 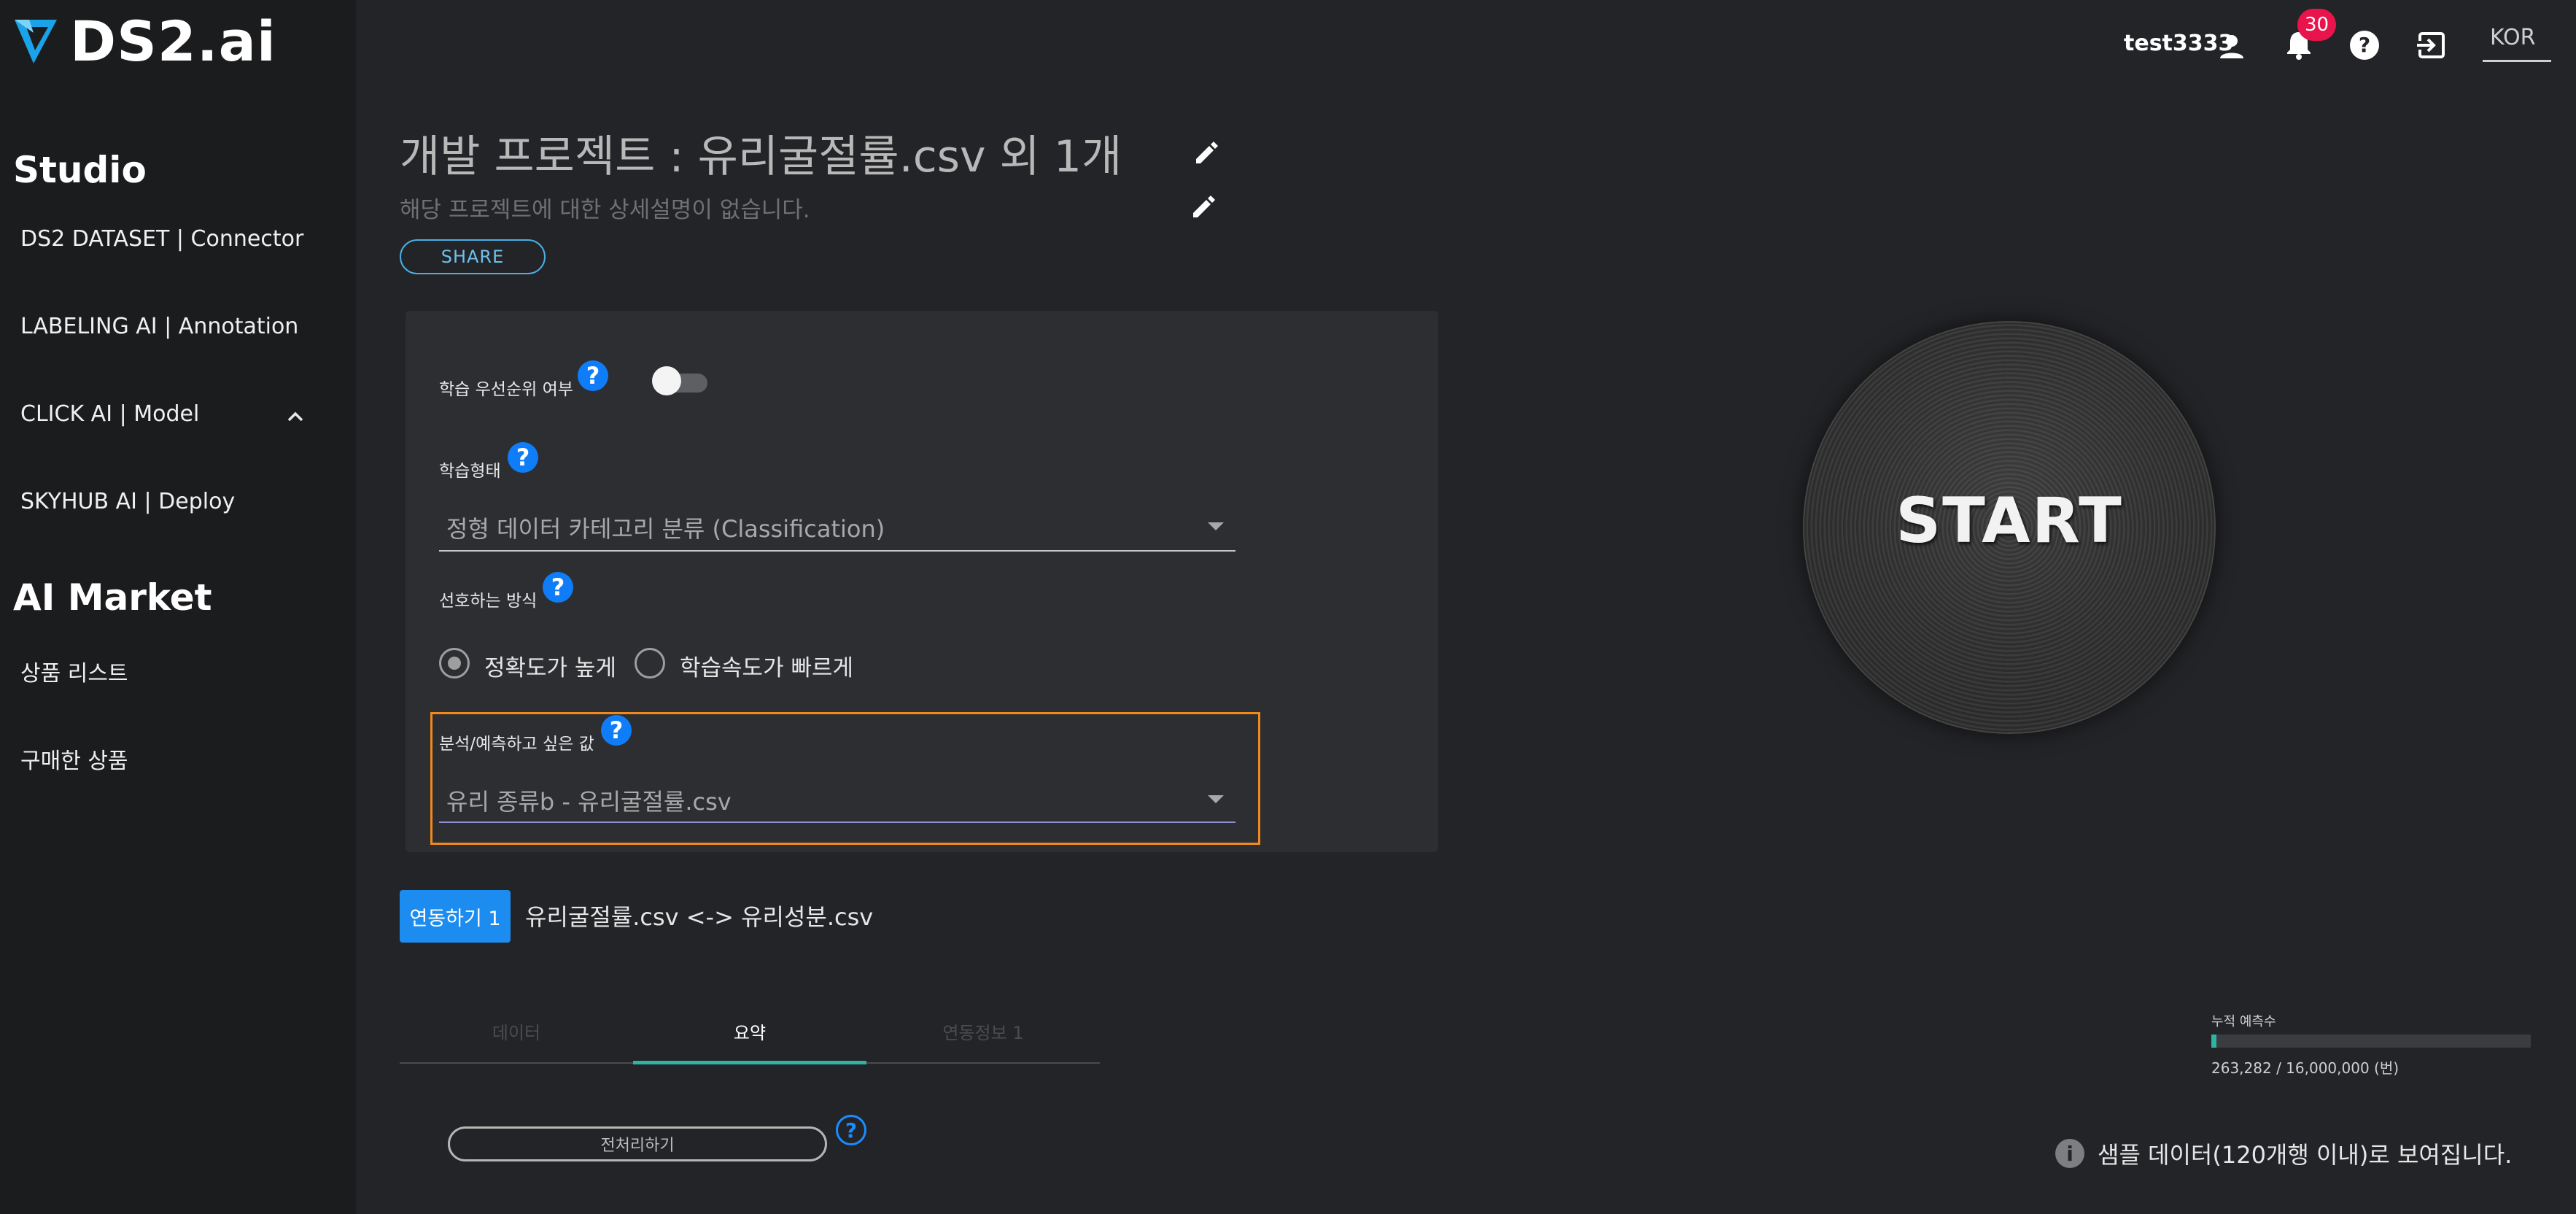 I want to click on learning-type-help-icon: ?, so click(x=523, y=457).